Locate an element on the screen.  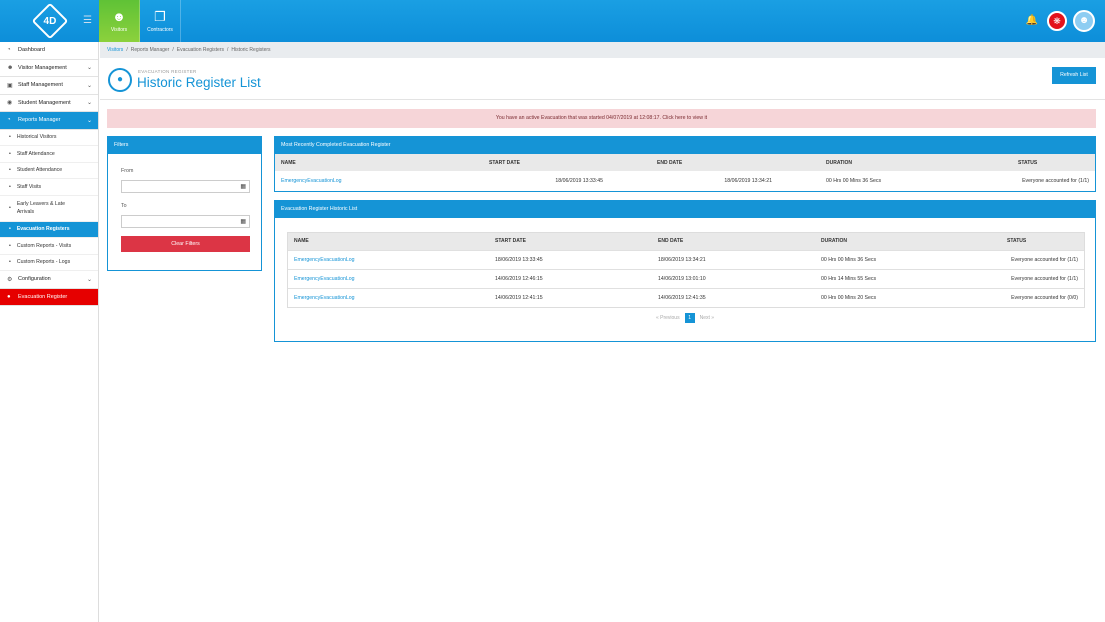
sidebar-subitem-label: Staff Attendance is located at coordinates (35, 153).